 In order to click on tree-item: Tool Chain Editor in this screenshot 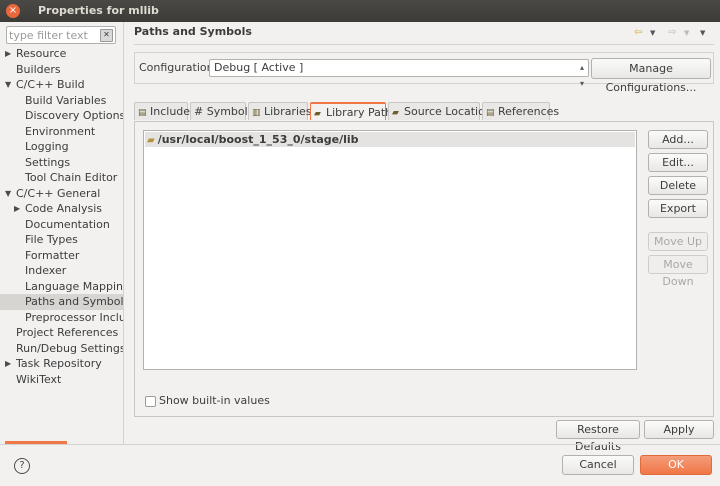, I will do `click(61, 178)`.